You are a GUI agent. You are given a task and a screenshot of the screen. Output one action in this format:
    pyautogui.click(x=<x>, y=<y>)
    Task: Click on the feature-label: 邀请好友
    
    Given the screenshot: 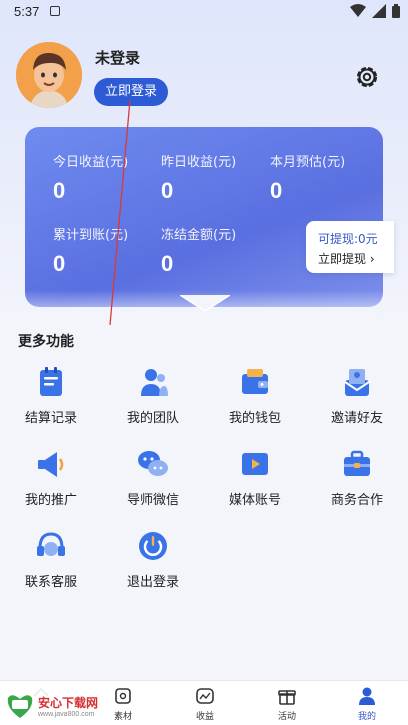 What is the action you would take?
    pyautogui.click(x=356, y=418)
    